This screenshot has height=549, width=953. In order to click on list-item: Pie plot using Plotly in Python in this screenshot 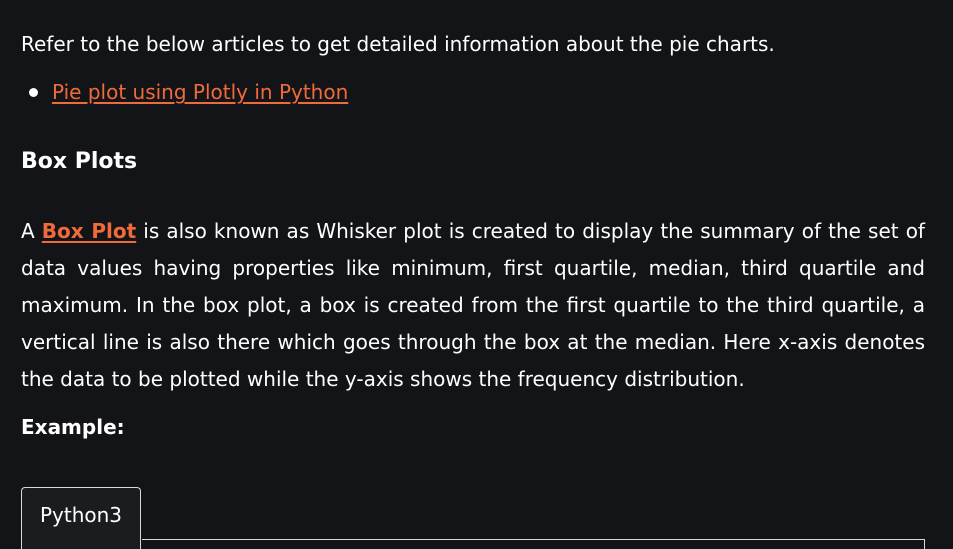, I will do `click(184, 92)`.